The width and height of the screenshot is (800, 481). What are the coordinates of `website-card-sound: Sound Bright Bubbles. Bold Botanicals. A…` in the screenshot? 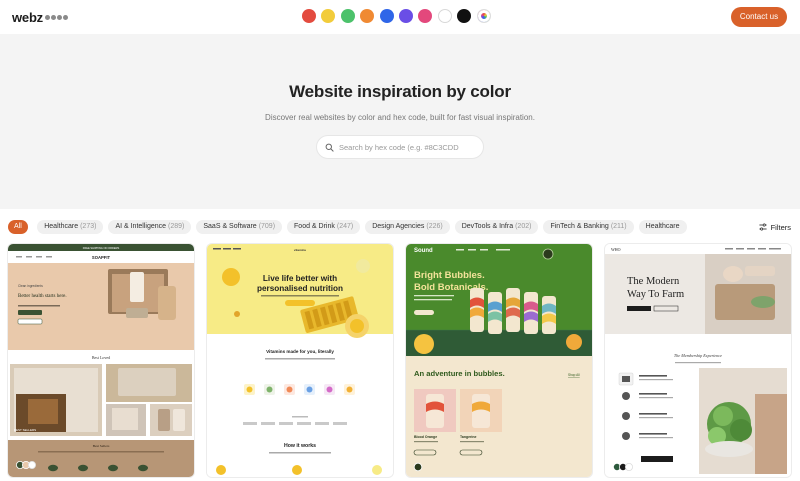 It's located at (499, 360).